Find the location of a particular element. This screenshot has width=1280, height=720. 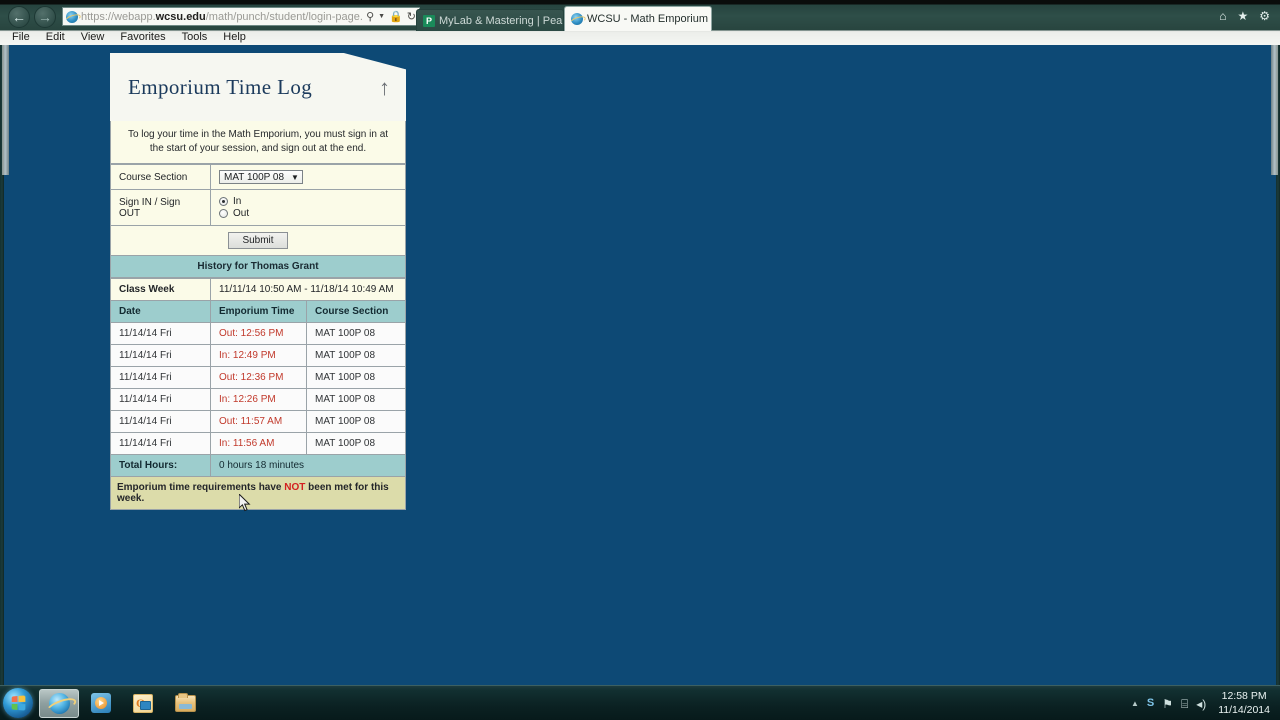

table-row: 11/14/14 Fri In: 11:56 AM MAT 100P 08 is located at coordinates (258, 443).